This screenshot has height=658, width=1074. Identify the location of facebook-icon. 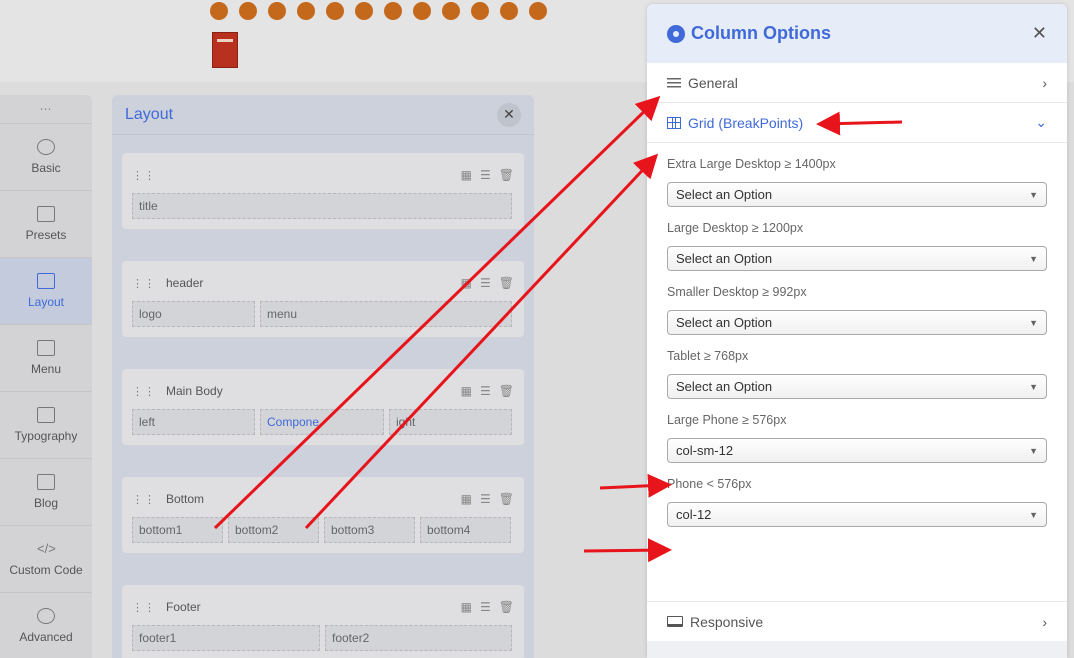
(219, 11).